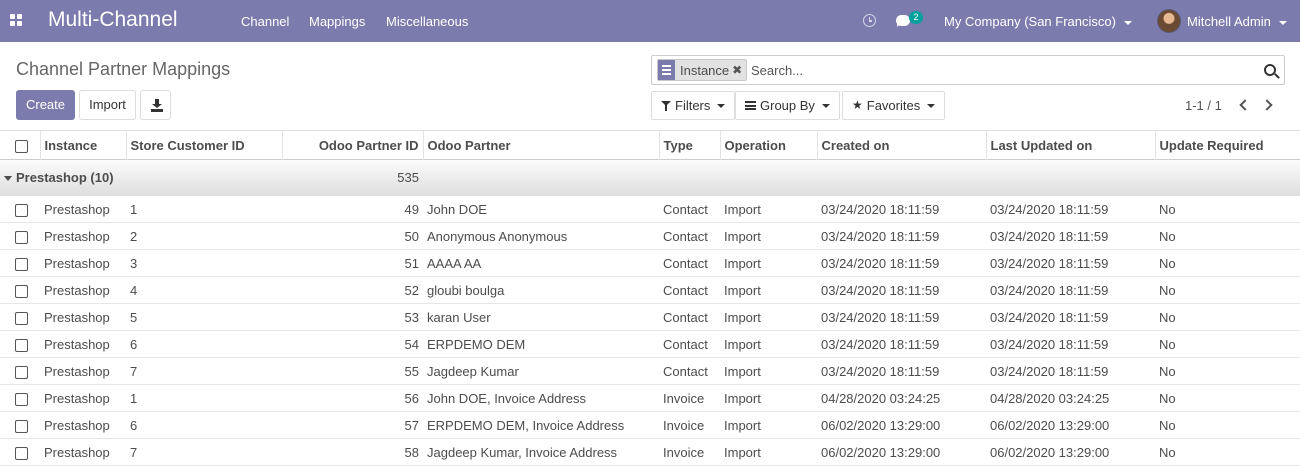  I want to click on column-header-created-on: Created on, so click(902, 145).